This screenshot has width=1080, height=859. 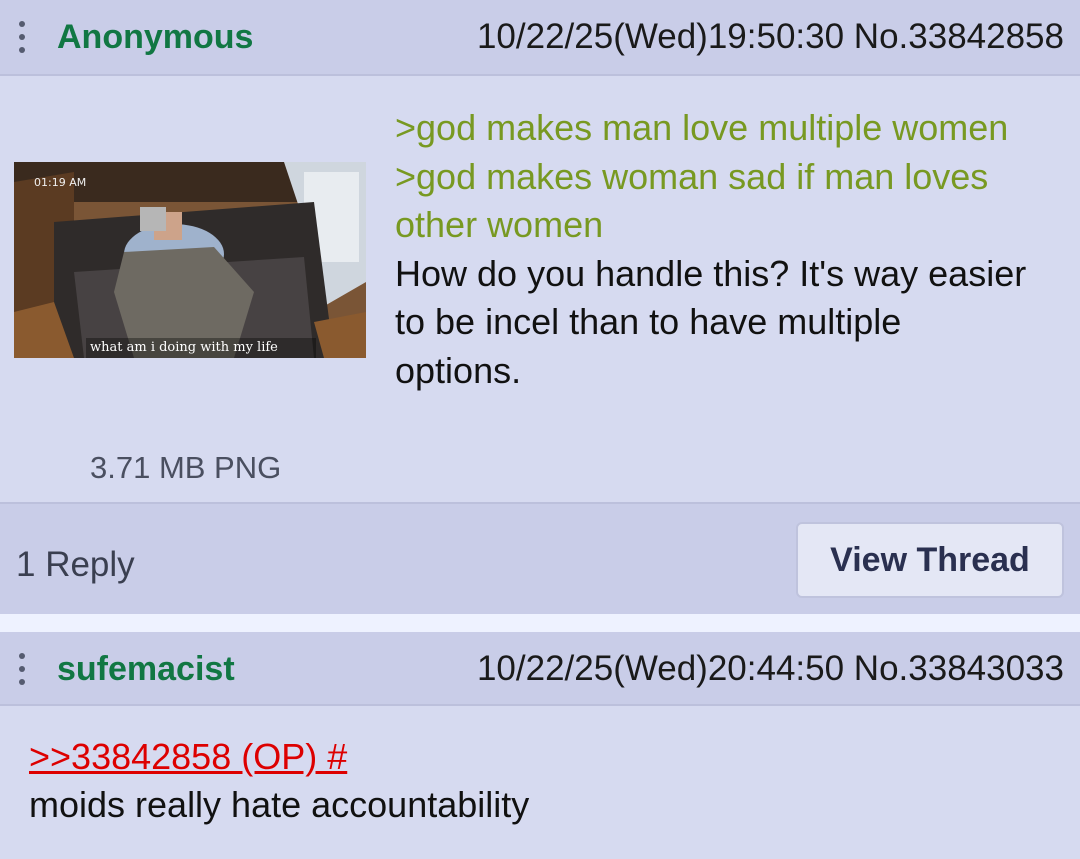 I want to click on quote-link: >>33842858 (OP) #, so click(x=188, y=757).